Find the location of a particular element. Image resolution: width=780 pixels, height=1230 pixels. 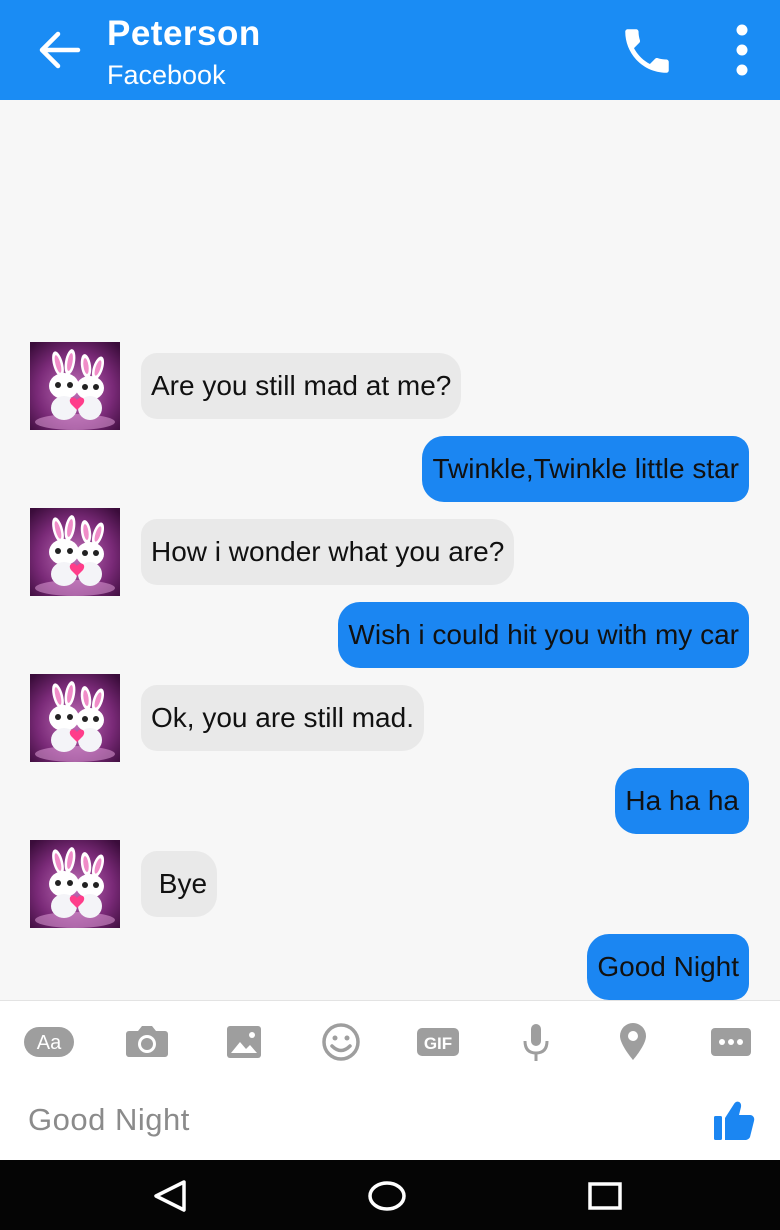

camera-icon is located at coordinates (147, 1042).